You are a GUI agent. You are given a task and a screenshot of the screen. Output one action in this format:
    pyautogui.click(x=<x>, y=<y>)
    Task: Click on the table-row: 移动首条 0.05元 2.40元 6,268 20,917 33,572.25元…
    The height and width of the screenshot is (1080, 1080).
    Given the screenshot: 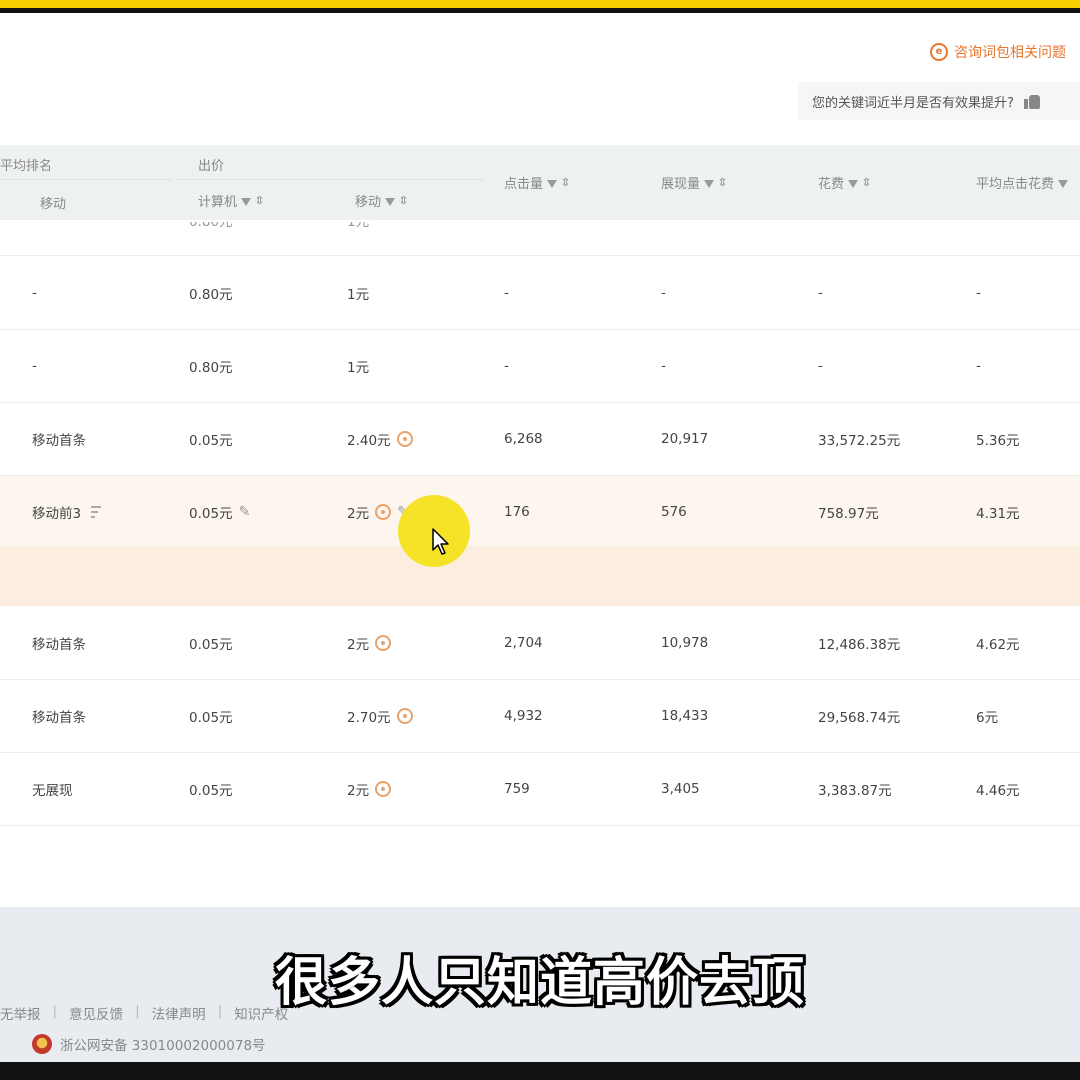 What is the action you would take?
    pyautogui.click(x=540, y=439)
    